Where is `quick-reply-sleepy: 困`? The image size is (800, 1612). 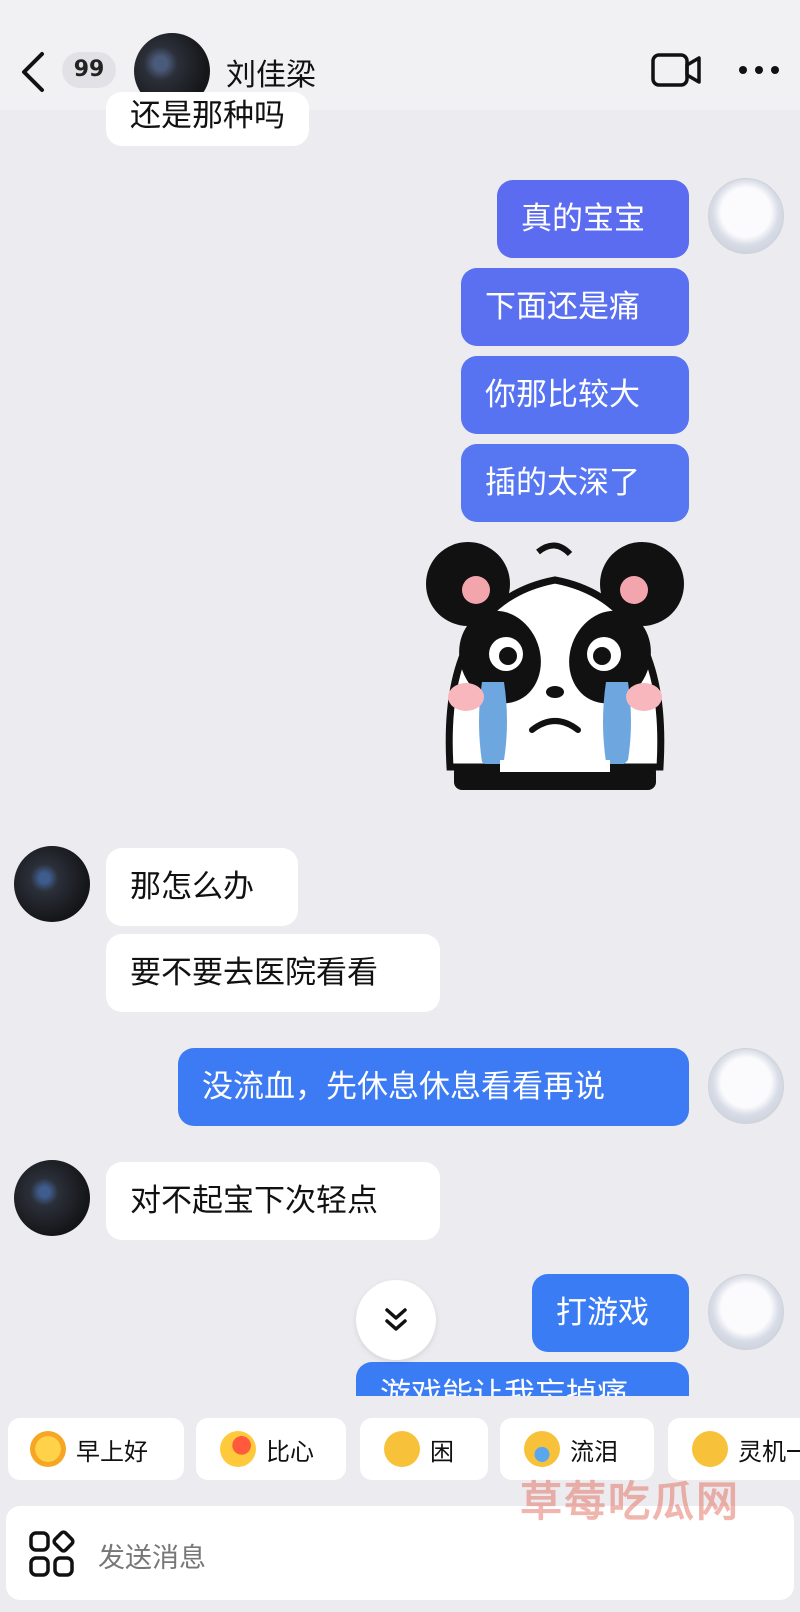 quick-reply-sleepy: 困 is located at coordinates (424, 1449).